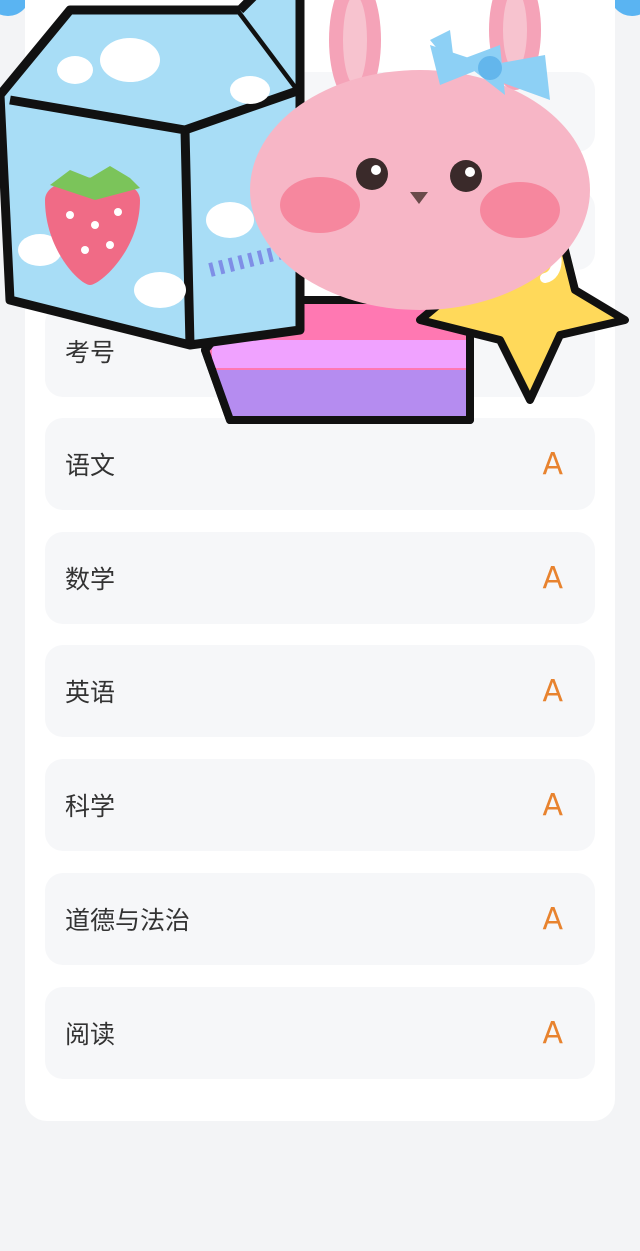 The image size is (640, 1251). Describe the element at coordinates (320, 464) in the screenshot. I see `row-chinese: 语文 A` at that location.